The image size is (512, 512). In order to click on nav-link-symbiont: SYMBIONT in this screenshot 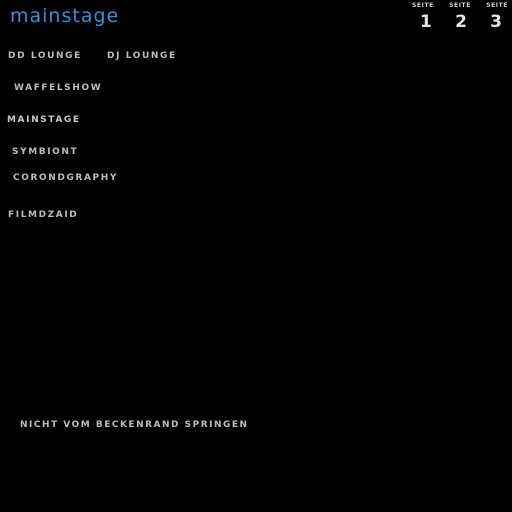, I will do `click(45, 152)`.